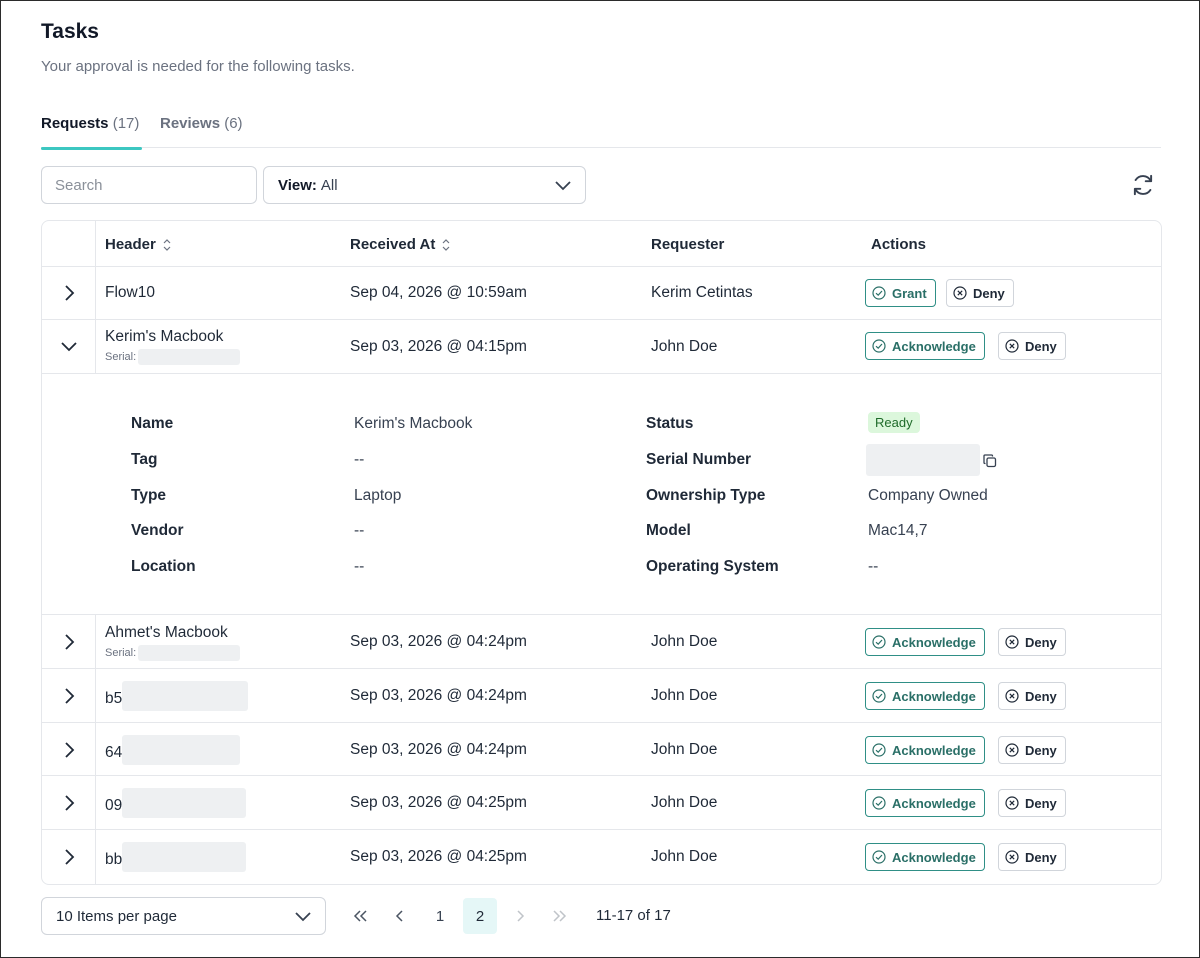 The height and width of the screenshot is (958, 1200). What do you see at coordinates (990, 461) in the screenshot?
I see `copy-icon` at bounding box center [990, 461].